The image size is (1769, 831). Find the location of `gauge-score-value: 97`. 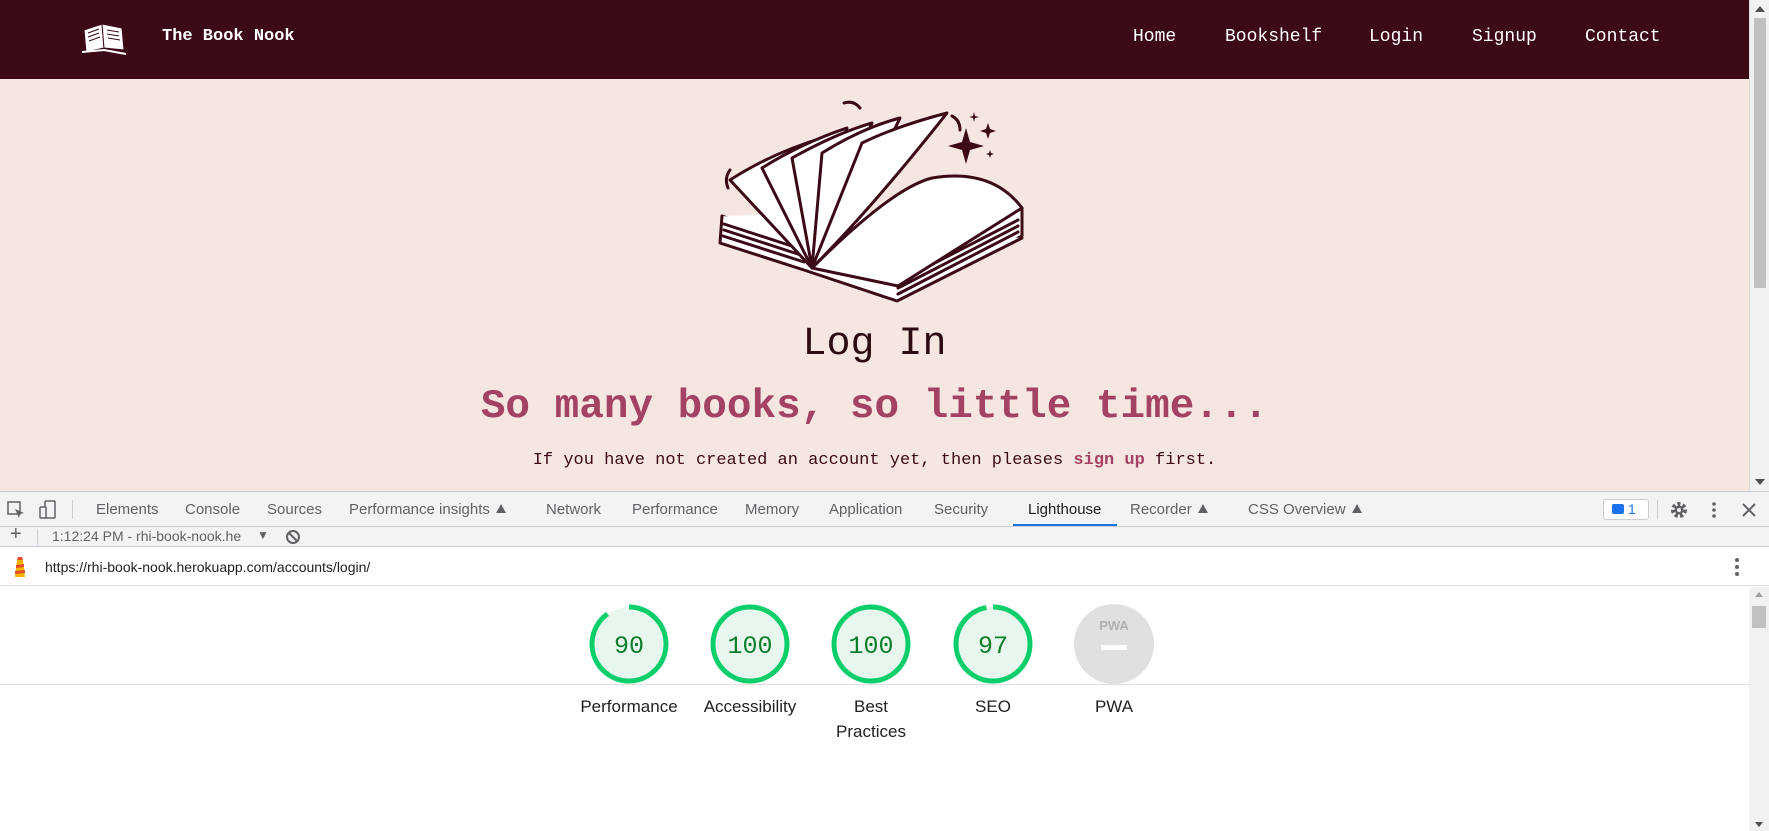

gauge-score-value: 97 is located at coordinates (993, 646).